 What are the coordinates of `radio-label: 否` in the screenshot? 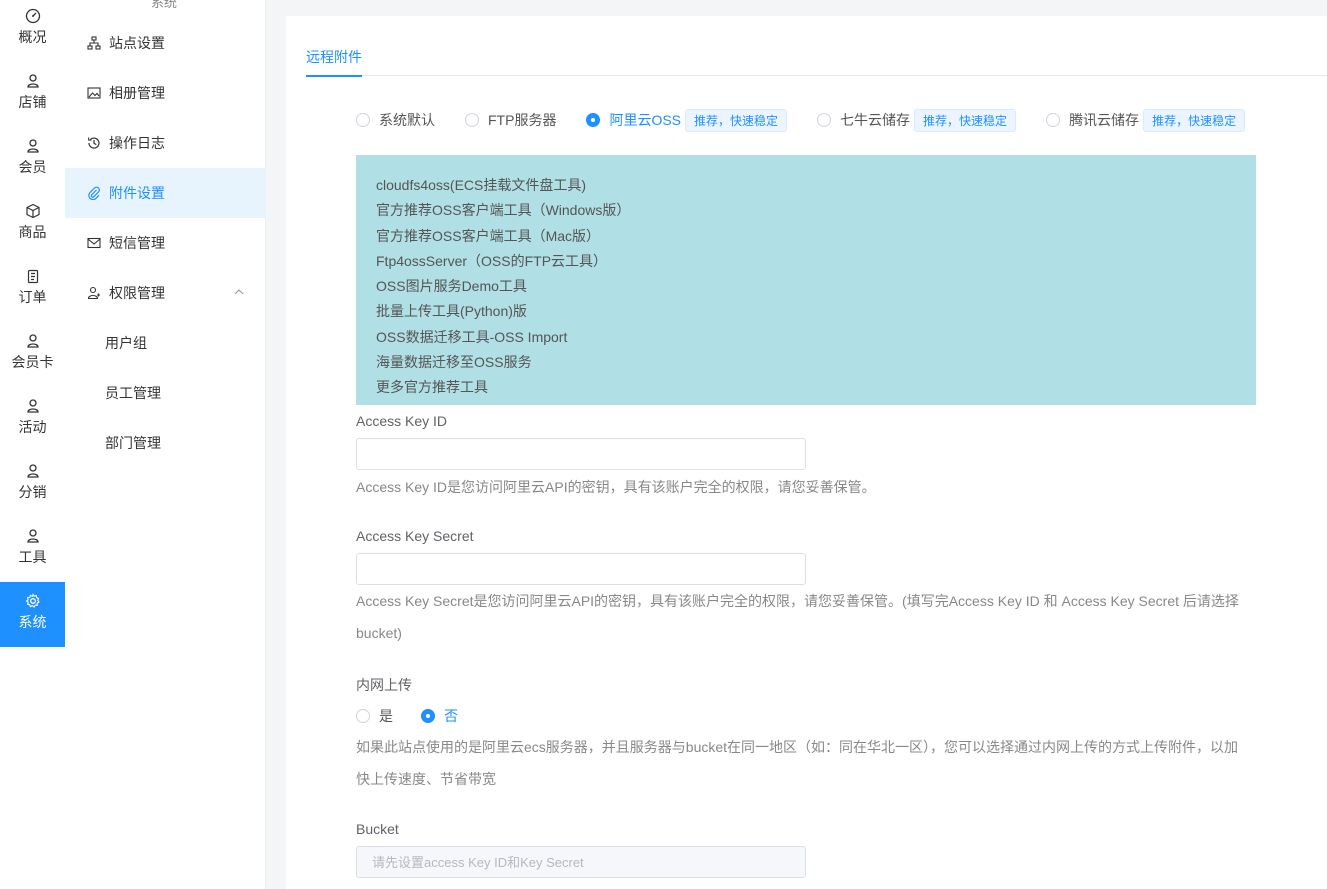 It's located at (451, 716).